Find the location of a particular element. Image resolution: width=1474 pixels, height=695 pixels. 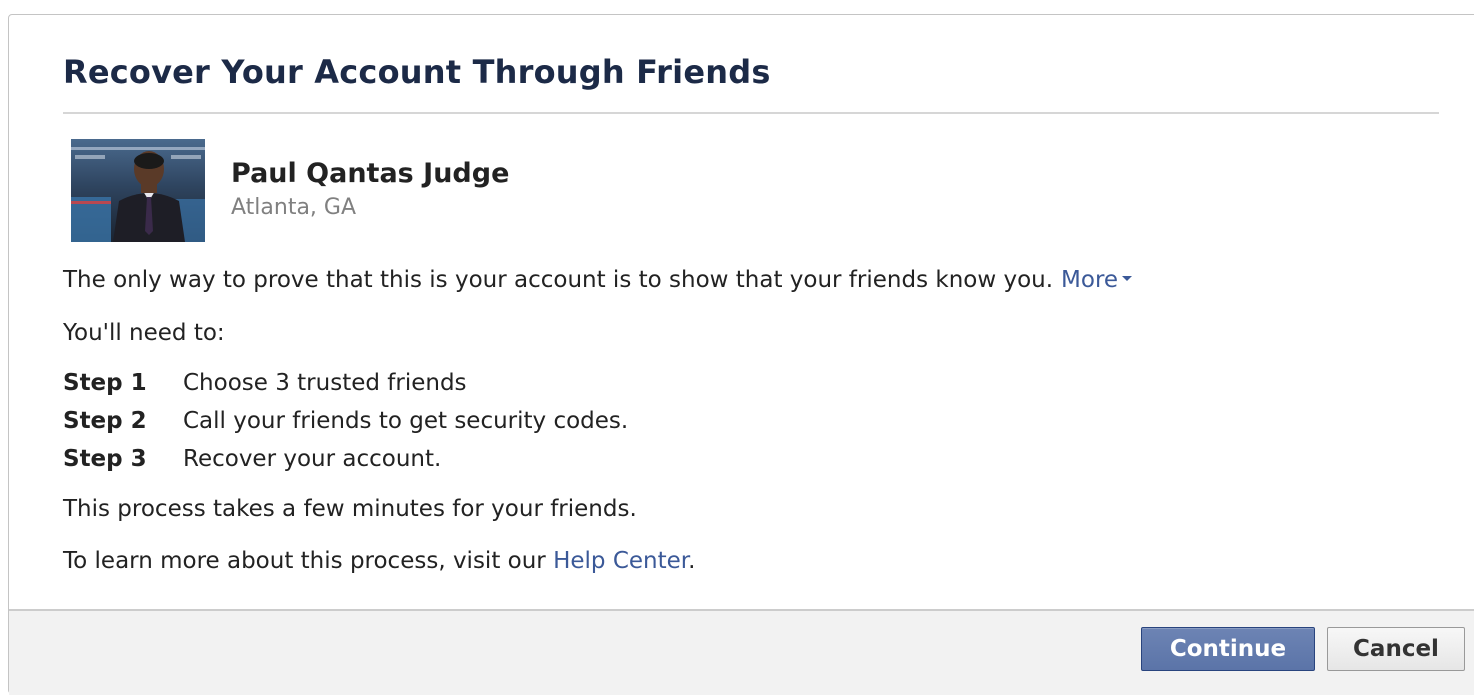

step-text: Call your friends to get security codes. is located at coordinates (406, 421).